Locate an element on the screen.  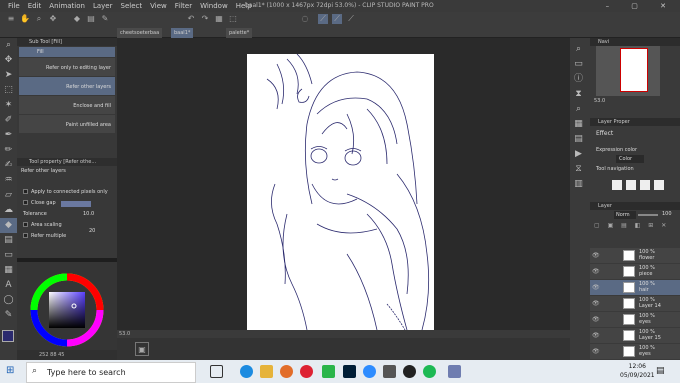
layer-row: 👁 100 % flower is located at coordinates (635, 255).